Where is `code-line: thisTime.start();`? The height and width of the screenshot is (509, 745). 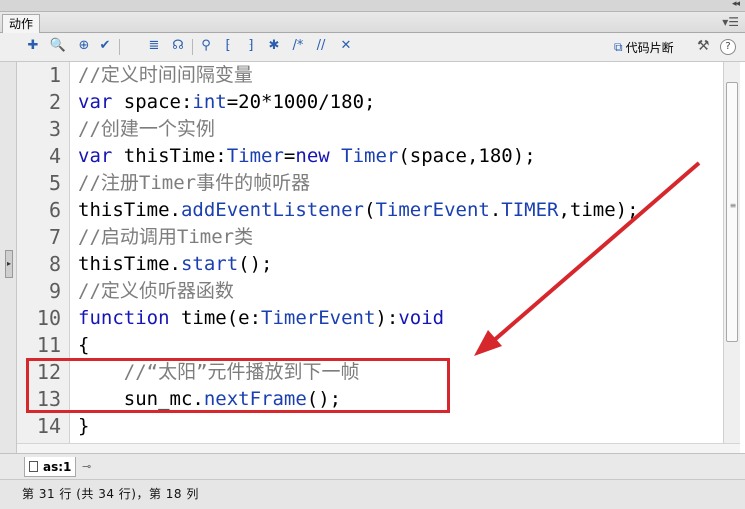
code-line: thisTime.start(); is located at coordinates (175, 264).